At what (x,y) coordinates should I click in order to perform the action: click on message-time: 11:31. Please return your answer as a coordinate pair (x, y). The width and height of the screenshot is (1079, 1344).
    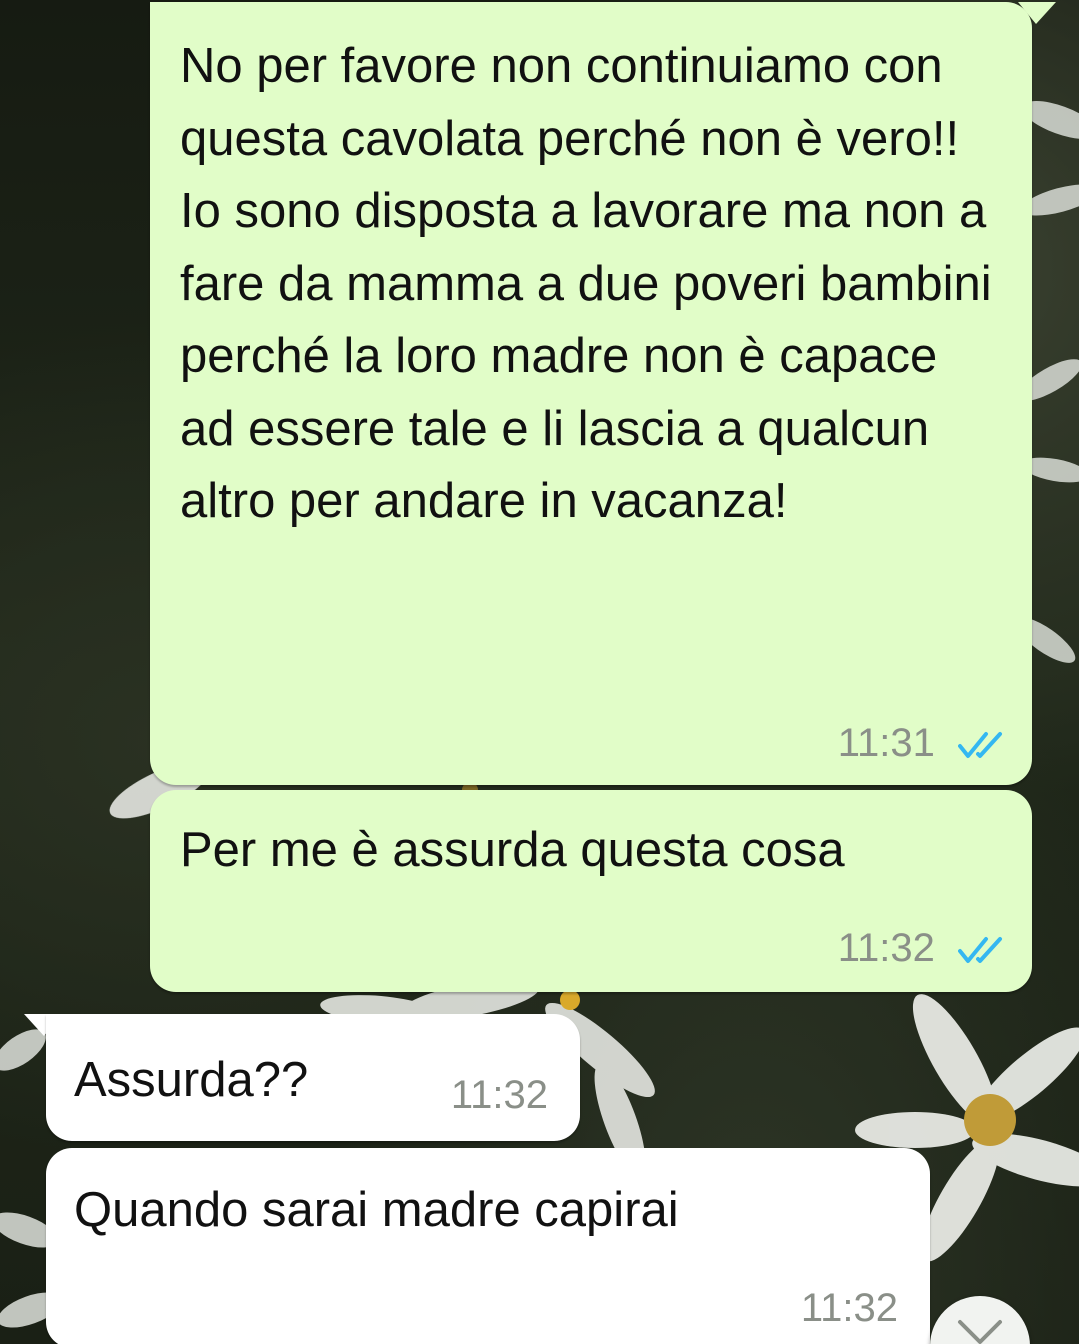
    Looking at the image, I should click on (886, 743).